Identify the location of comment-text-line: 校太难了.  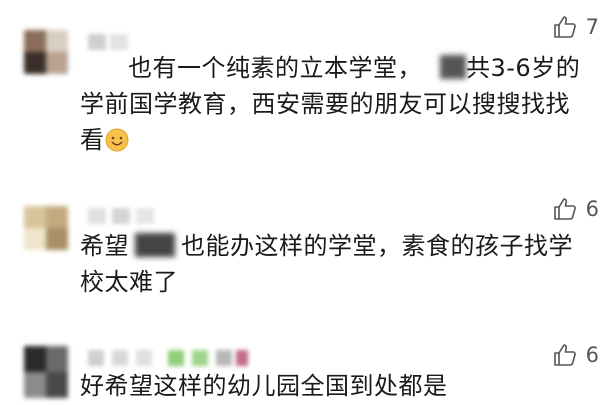
(129, 282).